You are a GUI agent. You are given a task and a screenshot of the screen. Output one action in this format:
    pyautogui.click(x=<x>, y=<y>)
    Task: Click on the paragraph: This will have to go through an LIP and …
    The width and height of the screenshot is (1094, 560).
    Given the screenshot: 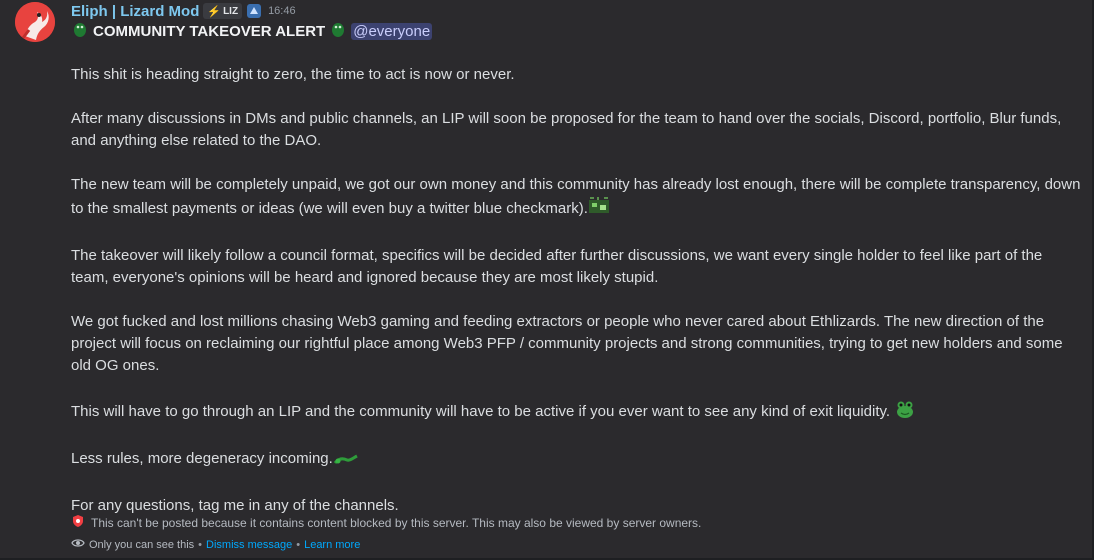 What is the action you would take?
    pyautogui.click(x=577, y=412)
    